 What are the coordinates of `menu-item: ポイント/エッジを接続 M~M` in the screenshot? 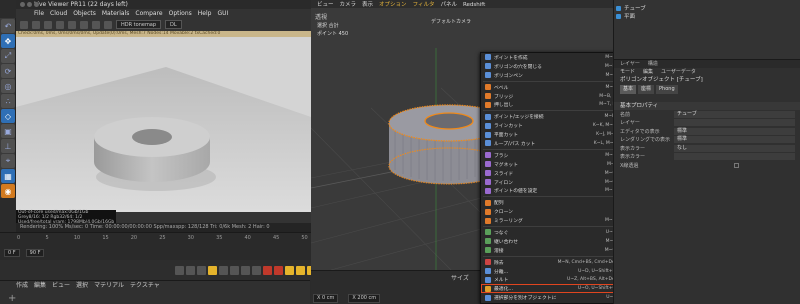 It's located at (550, 116).